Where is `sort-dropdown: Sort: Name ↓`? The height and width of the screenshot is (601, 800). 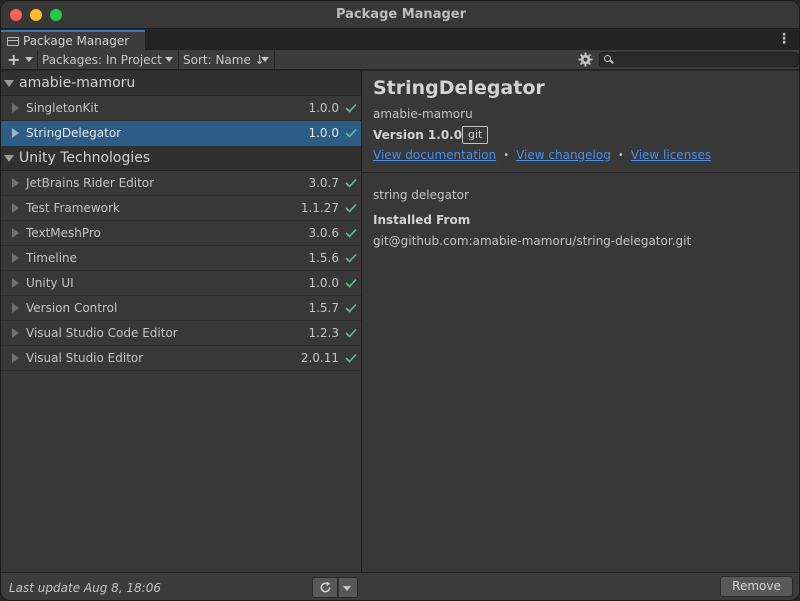 sort-dropdown: Sort: Name ↓ is located at coordinates (227, 59).